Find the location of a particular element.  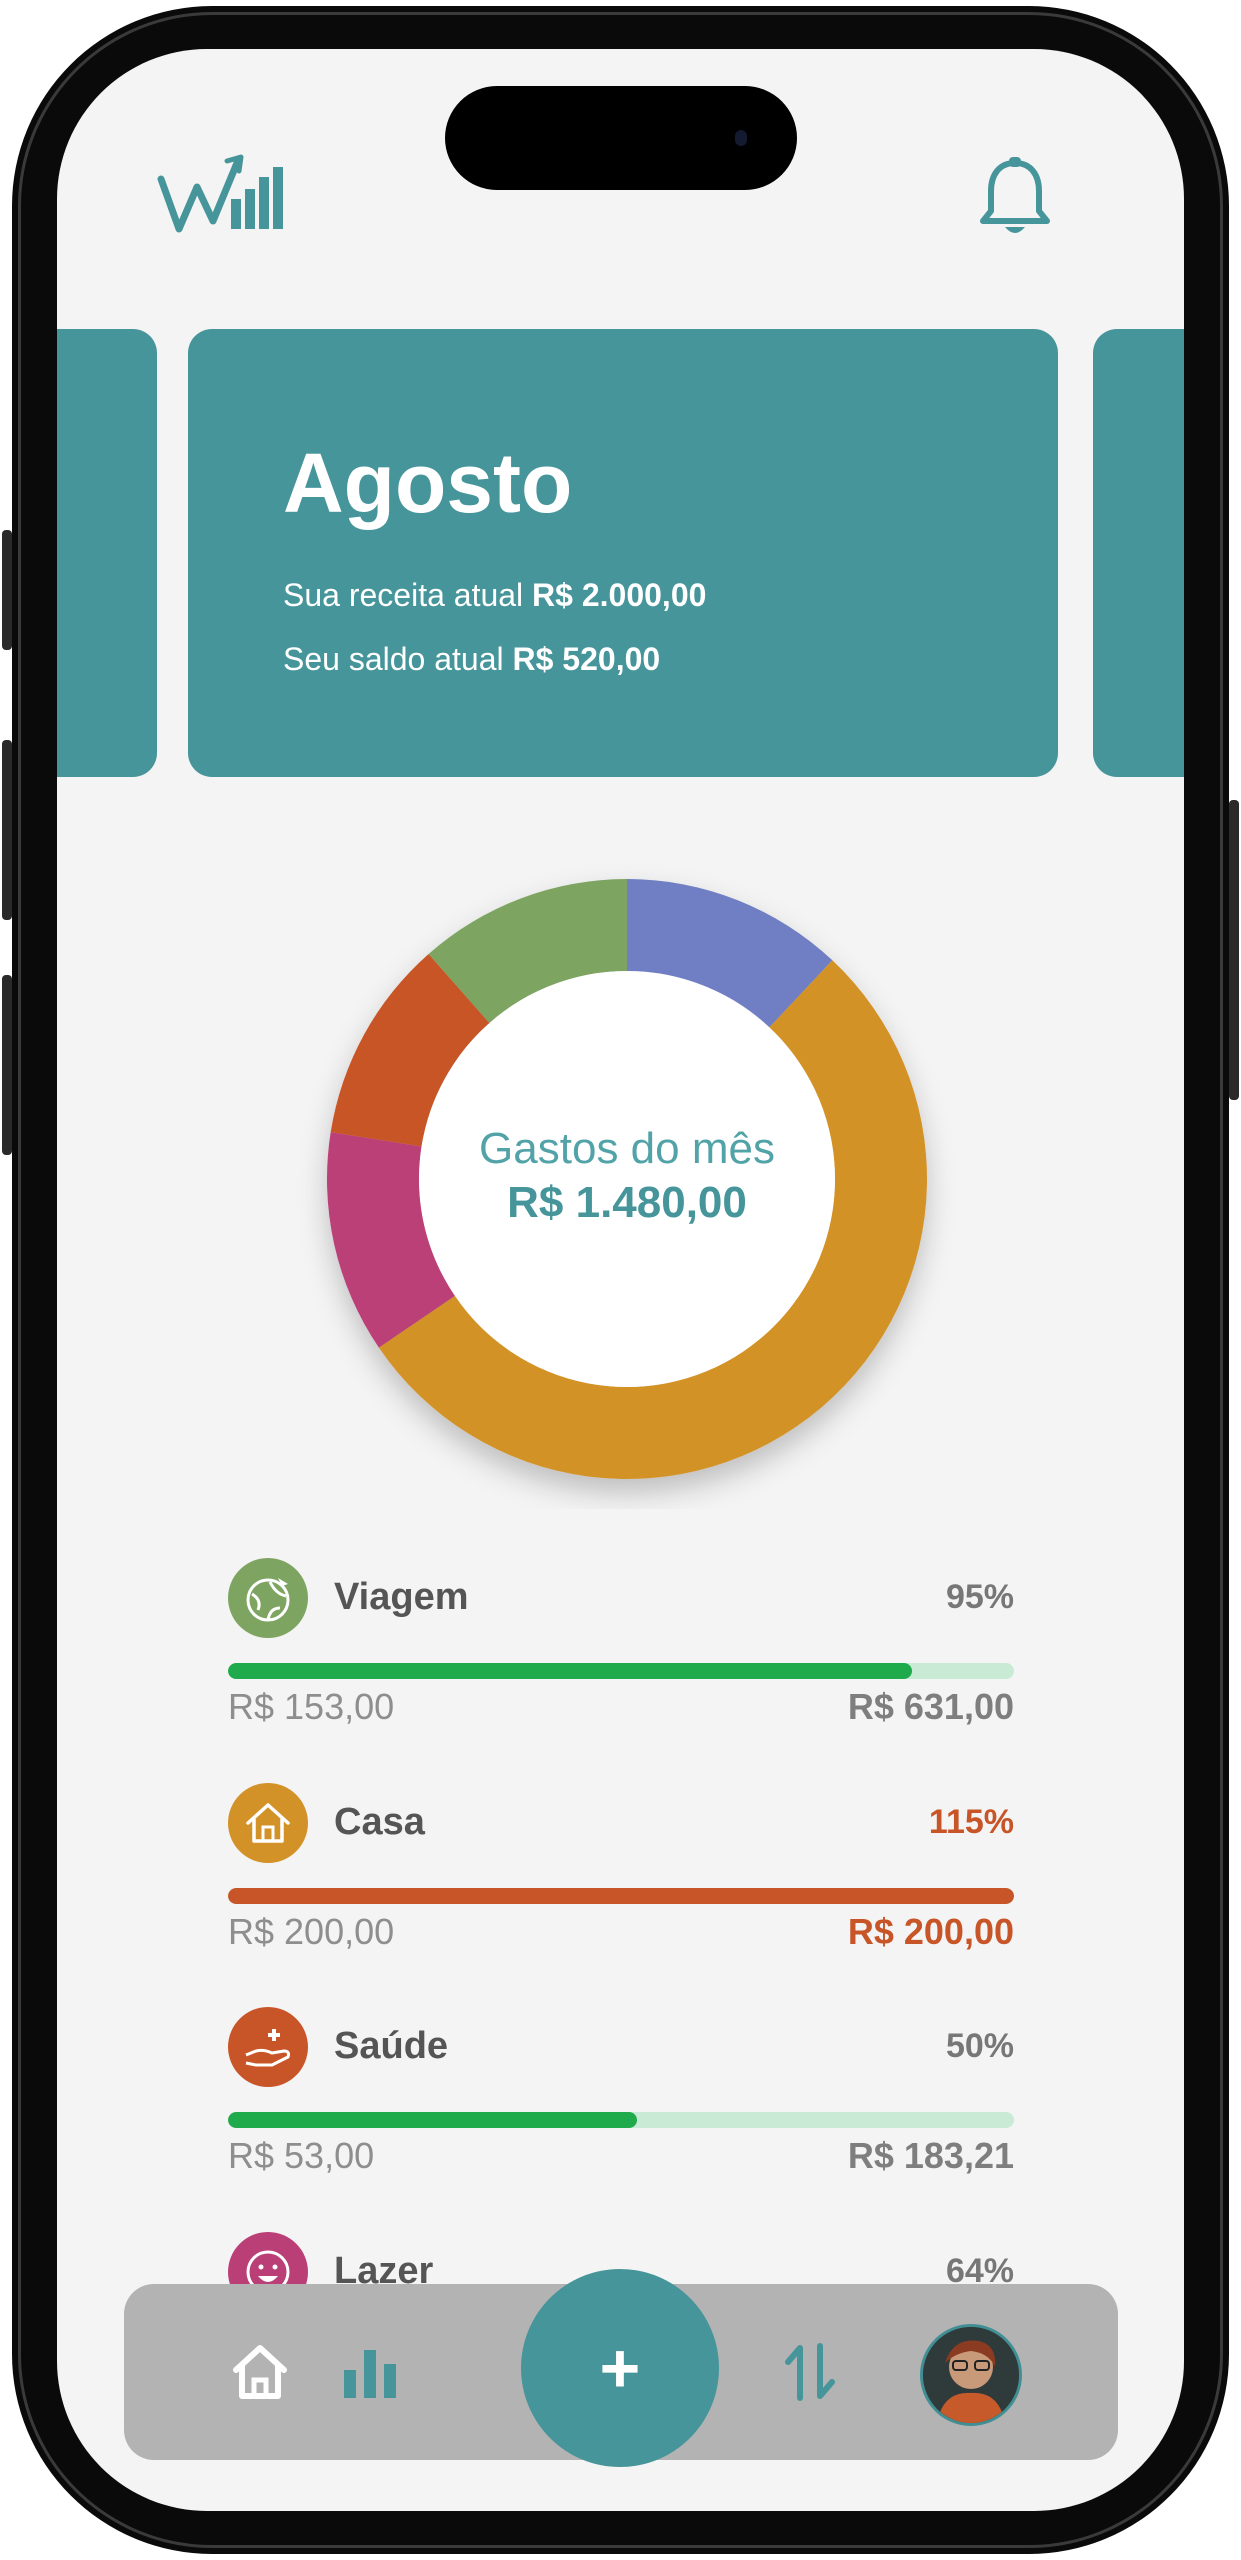

category-percent: 115% is located at coordinates (971, 1822).